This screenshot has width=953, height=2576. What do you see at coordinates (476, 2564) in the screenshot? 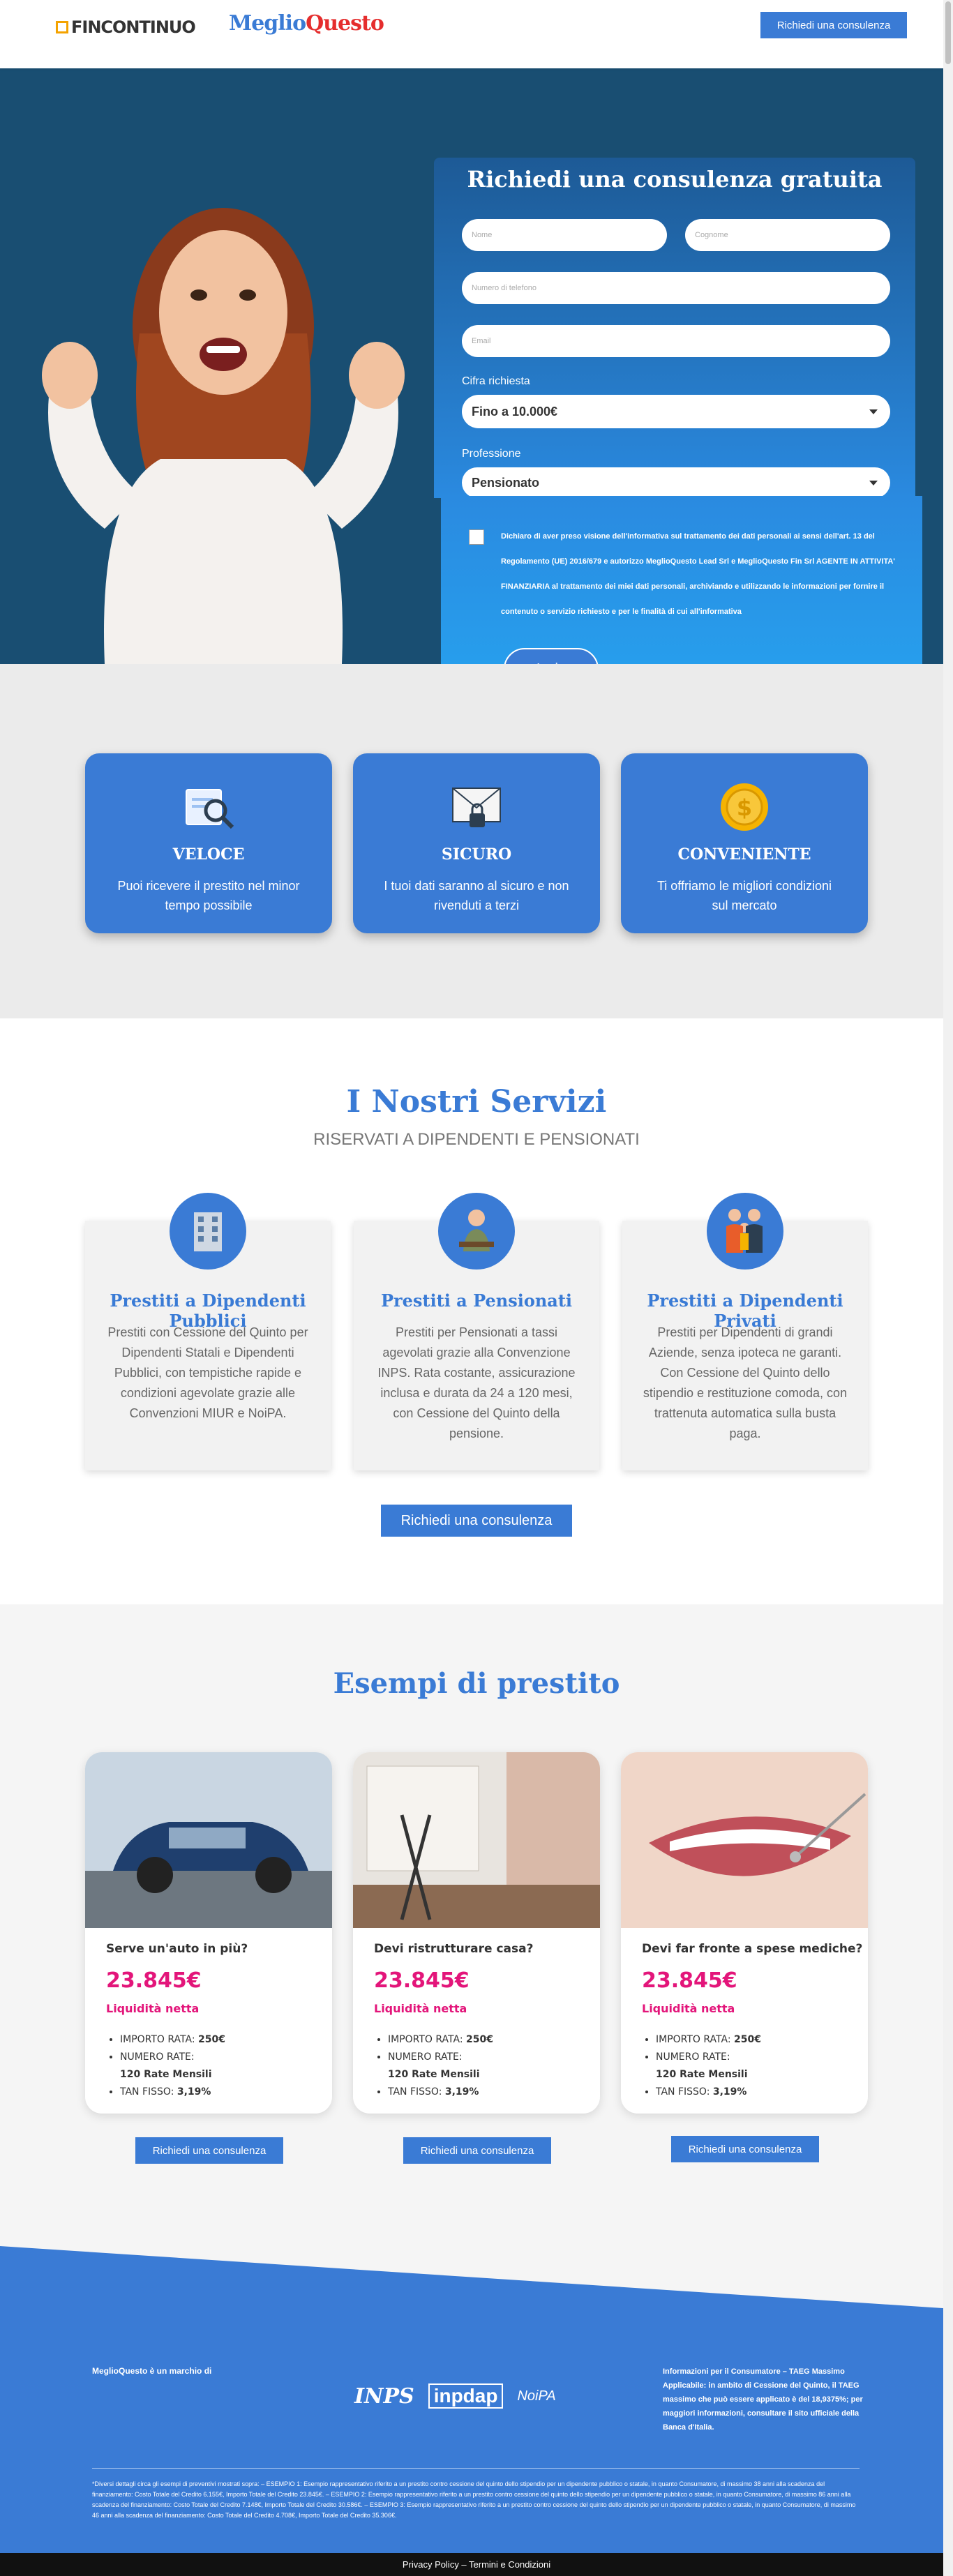
I see `bottom-bar-links: Privacy Policy – Termini e Condizioni` at bounding box center [476, 2564].